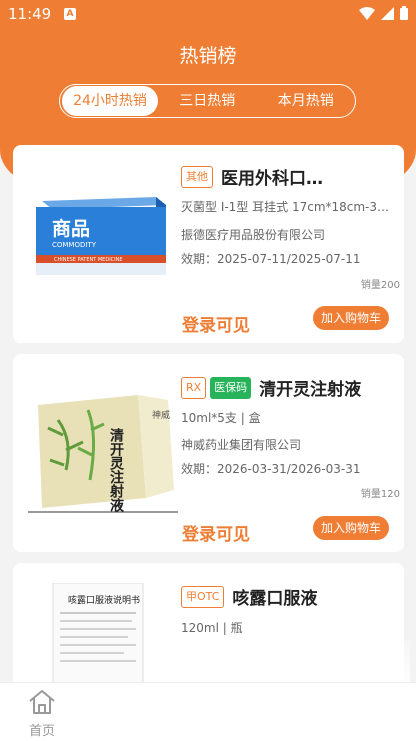 The width and height of the screenshot is (416, 741). I want to click on product-maker: 振德医疗用品股份有限公司, so click(253, 235).